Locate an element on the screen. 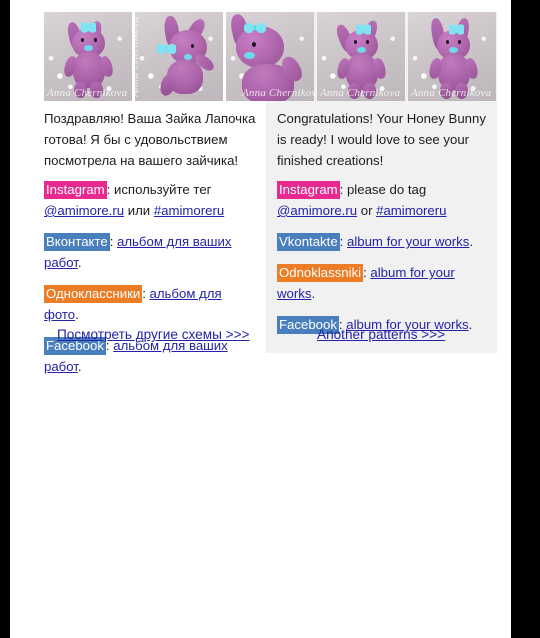 The height and width of the screenshot is (638, 540). letterbox-bar-right is located at coordinates (525, 319).